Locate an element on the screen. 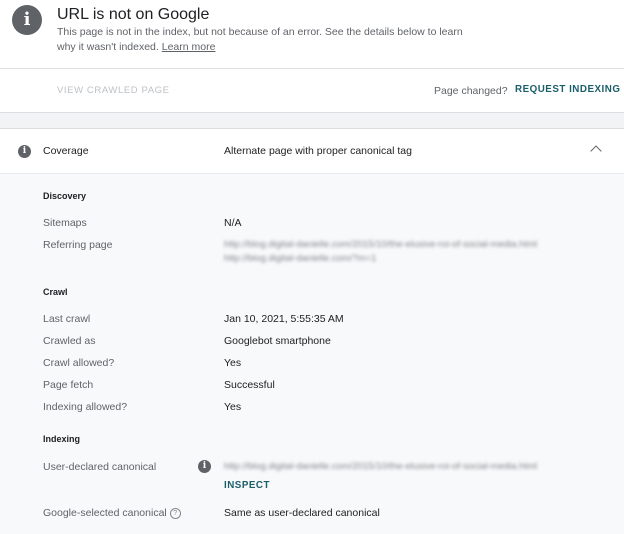  indexing-allowed-value: Yes is located at coordinates (233, 407).